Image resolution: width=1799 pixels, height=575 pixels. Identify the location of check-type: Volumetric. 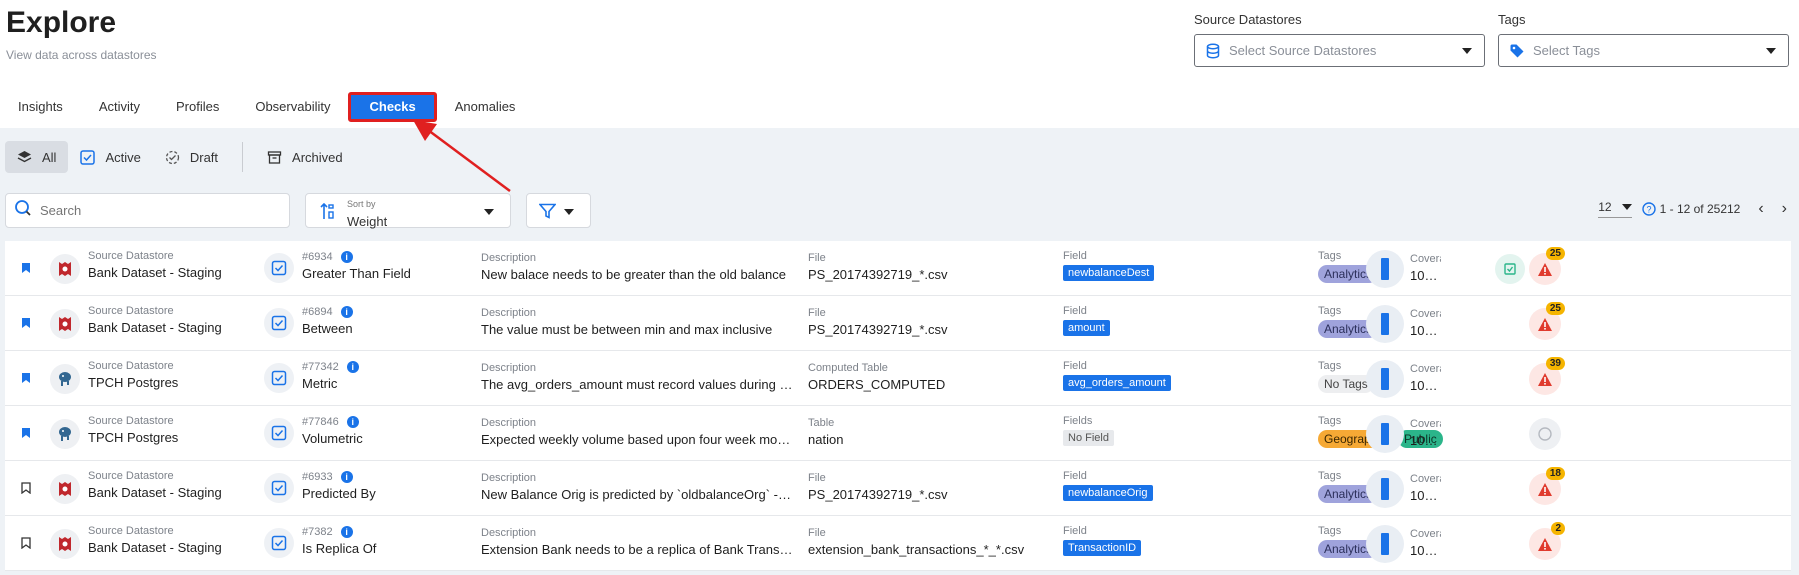
(382, 438).